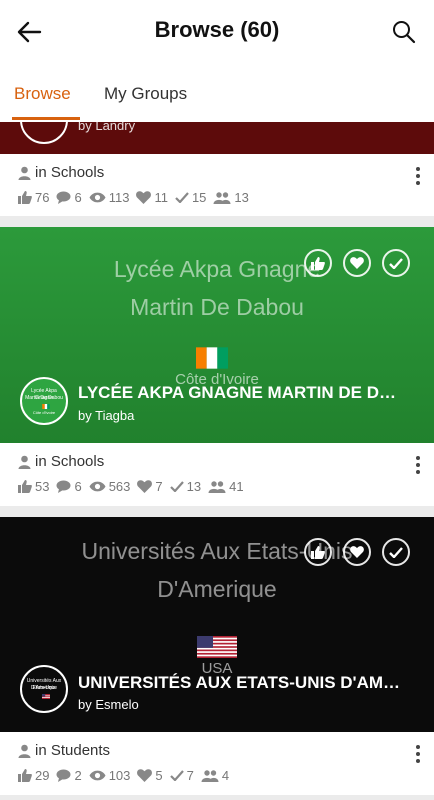  I want to click on group-category: in Students, so click(64, 750).